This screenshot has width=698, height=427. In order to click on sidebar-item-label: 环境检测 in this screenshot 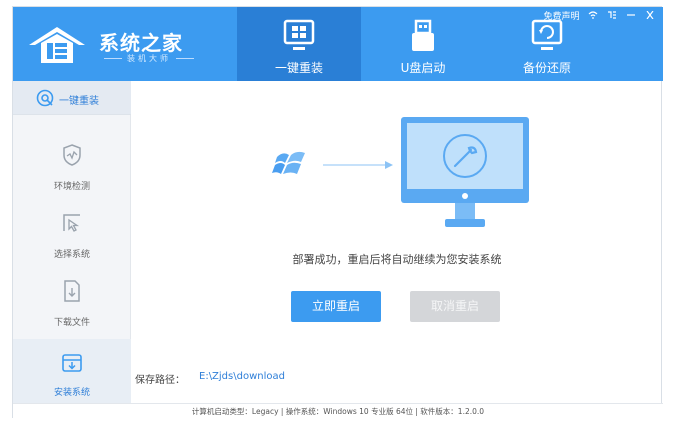, I will do `click(71, 187)`.